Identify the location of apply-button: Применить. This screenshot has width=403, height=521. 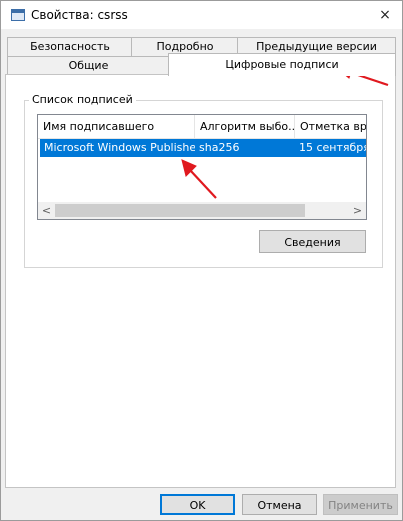
(360, 504).